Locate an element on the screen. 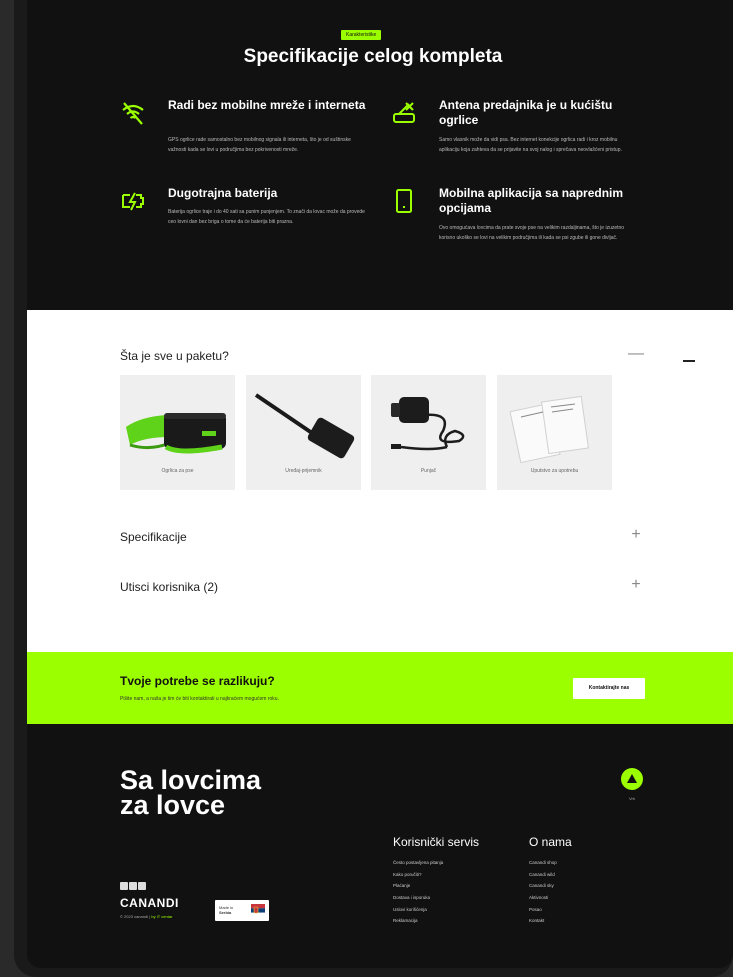 This screenshot has height=977, width=733. package-item-label: Punjač is located at coordinates (428, 471).